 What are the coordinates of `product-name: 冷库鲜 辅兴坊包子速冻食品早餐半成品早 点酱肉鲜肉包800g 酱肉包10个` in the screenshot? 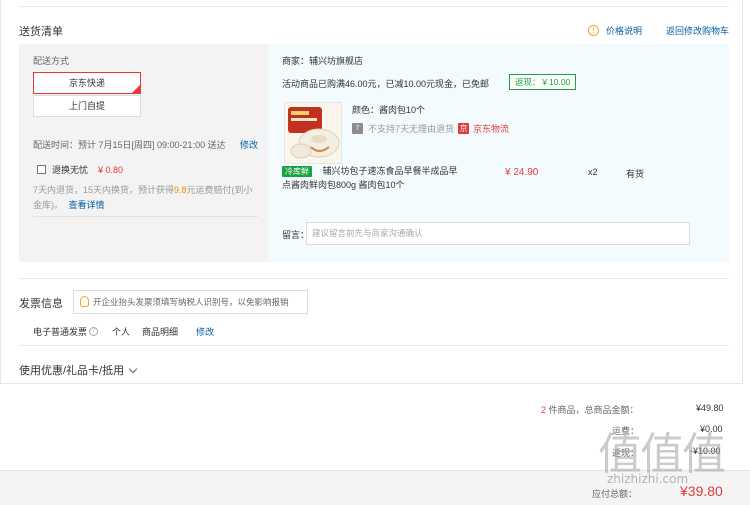 It's located at (372, 178).